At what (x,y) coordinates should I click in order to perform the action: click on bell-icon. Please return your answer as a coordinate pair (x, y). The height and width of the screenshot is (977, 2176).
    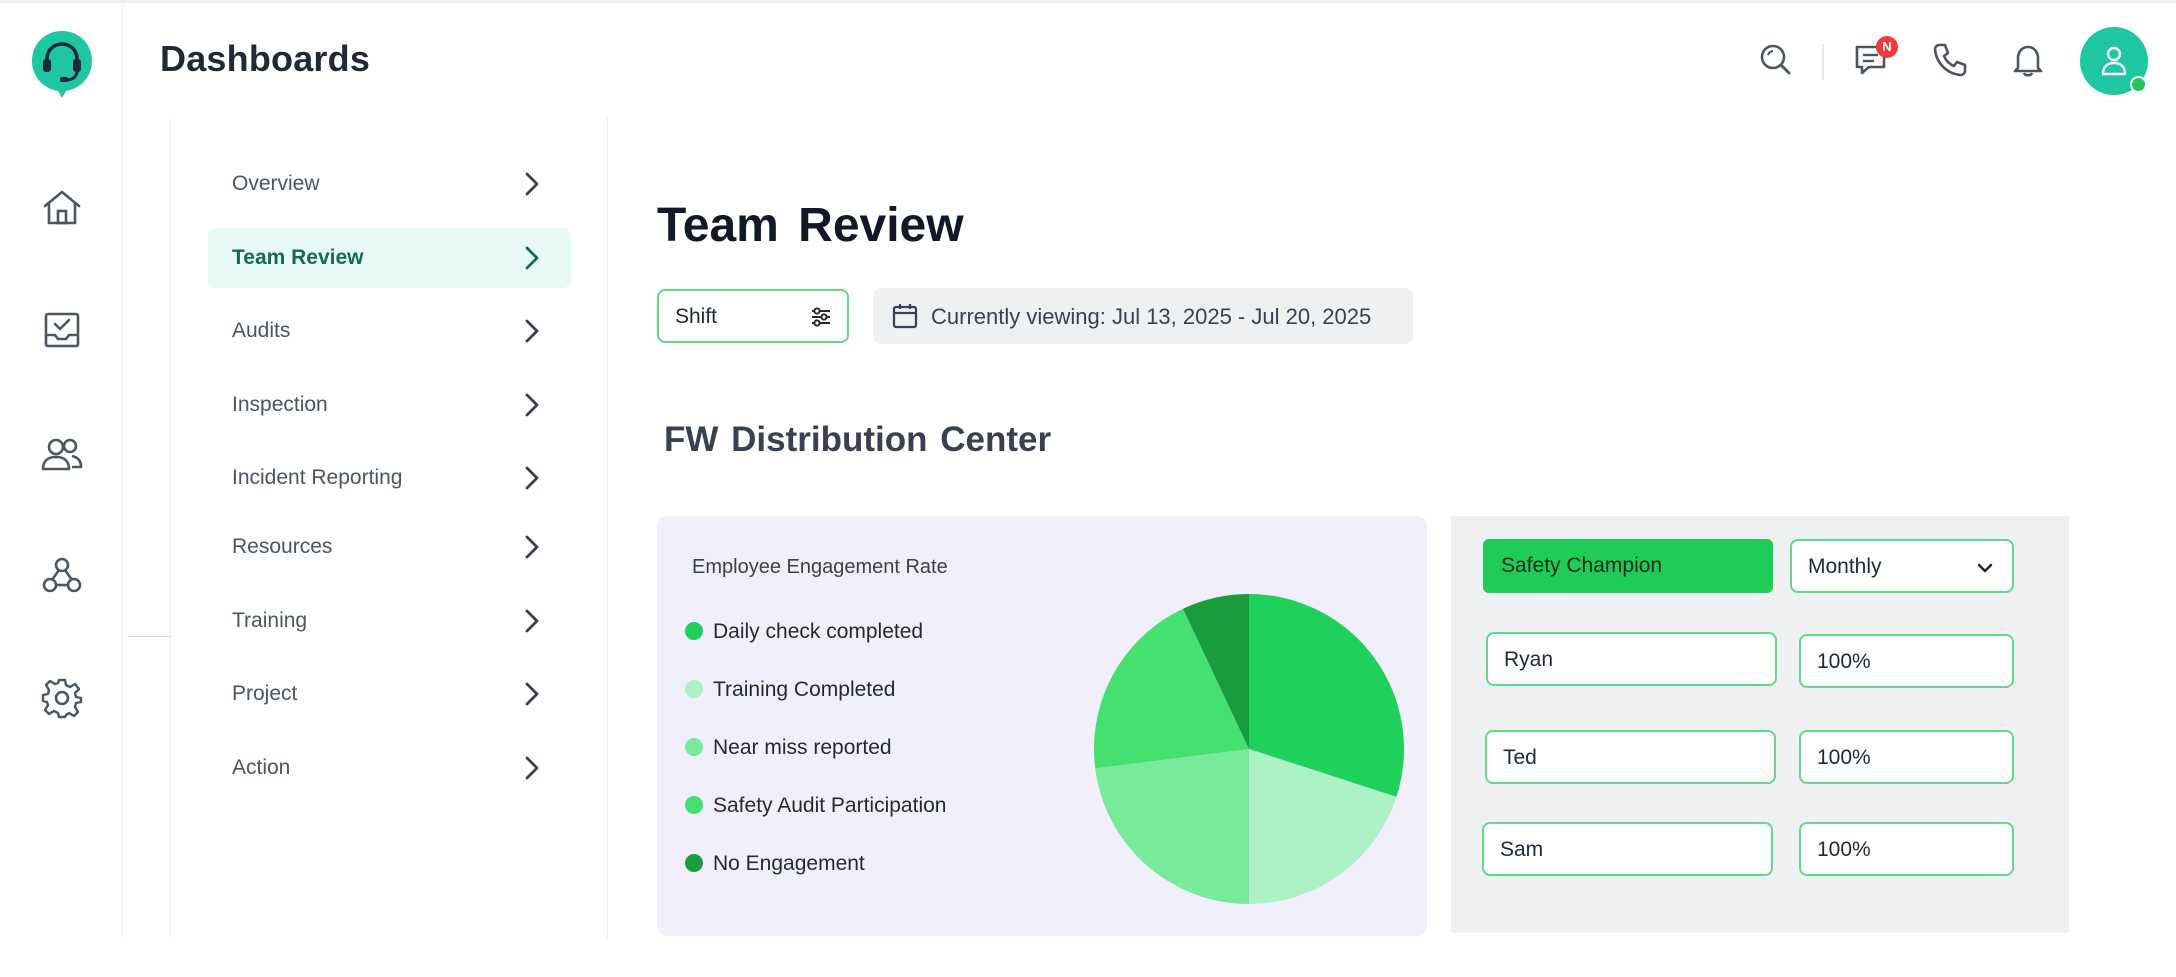
    Looking at the image, I should click on (2028, 60).